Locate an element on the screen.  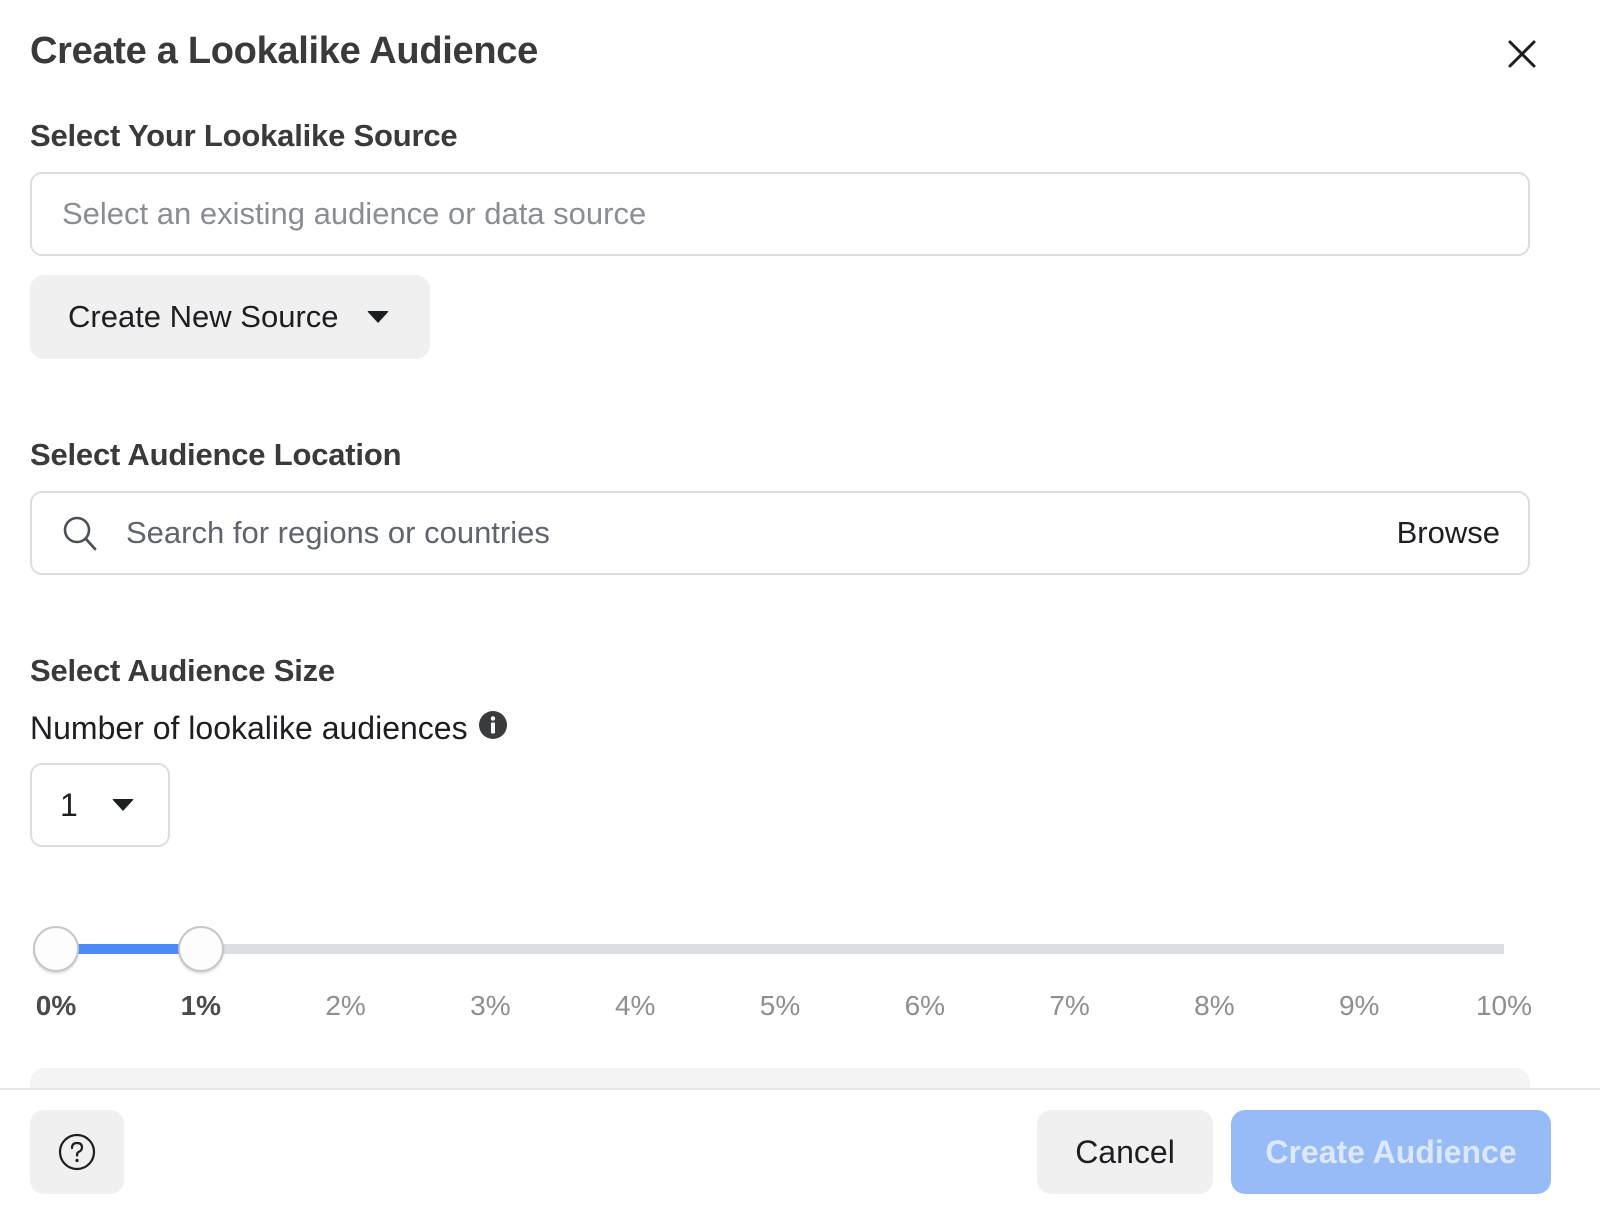
slider-tick-label: 0% is located at coordinates (56, 1005).